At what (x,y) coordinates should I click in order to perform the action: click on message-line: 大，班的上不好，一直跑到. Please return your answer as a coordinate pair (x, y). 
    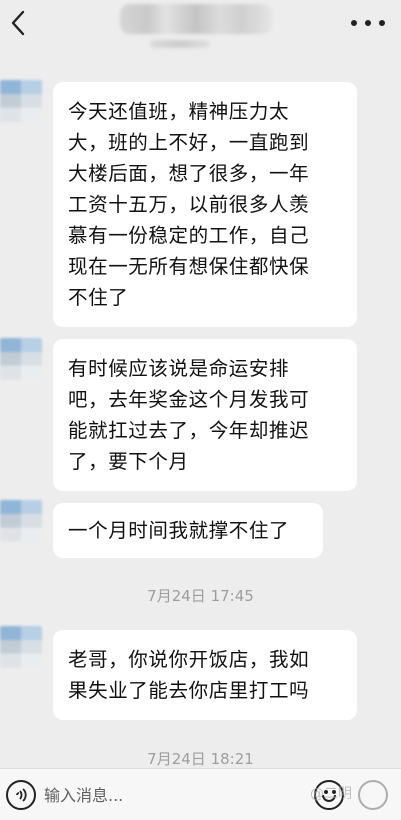
    Looking at the image, I should click on (189, 142).